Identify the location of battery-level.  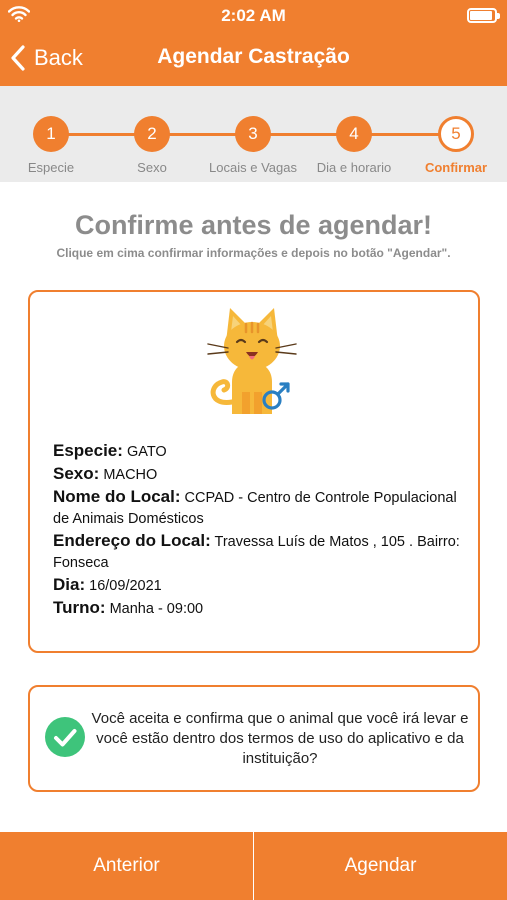
(481, 15).